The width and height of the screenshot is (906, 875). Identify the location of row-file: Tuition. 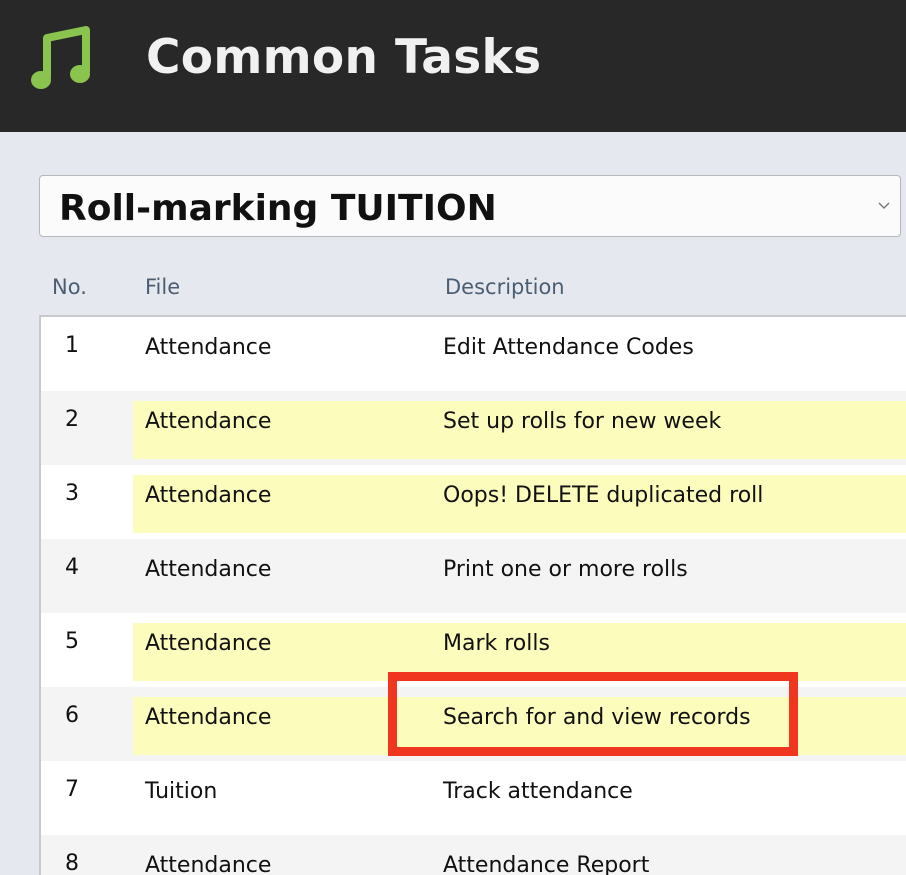
(181, 791).